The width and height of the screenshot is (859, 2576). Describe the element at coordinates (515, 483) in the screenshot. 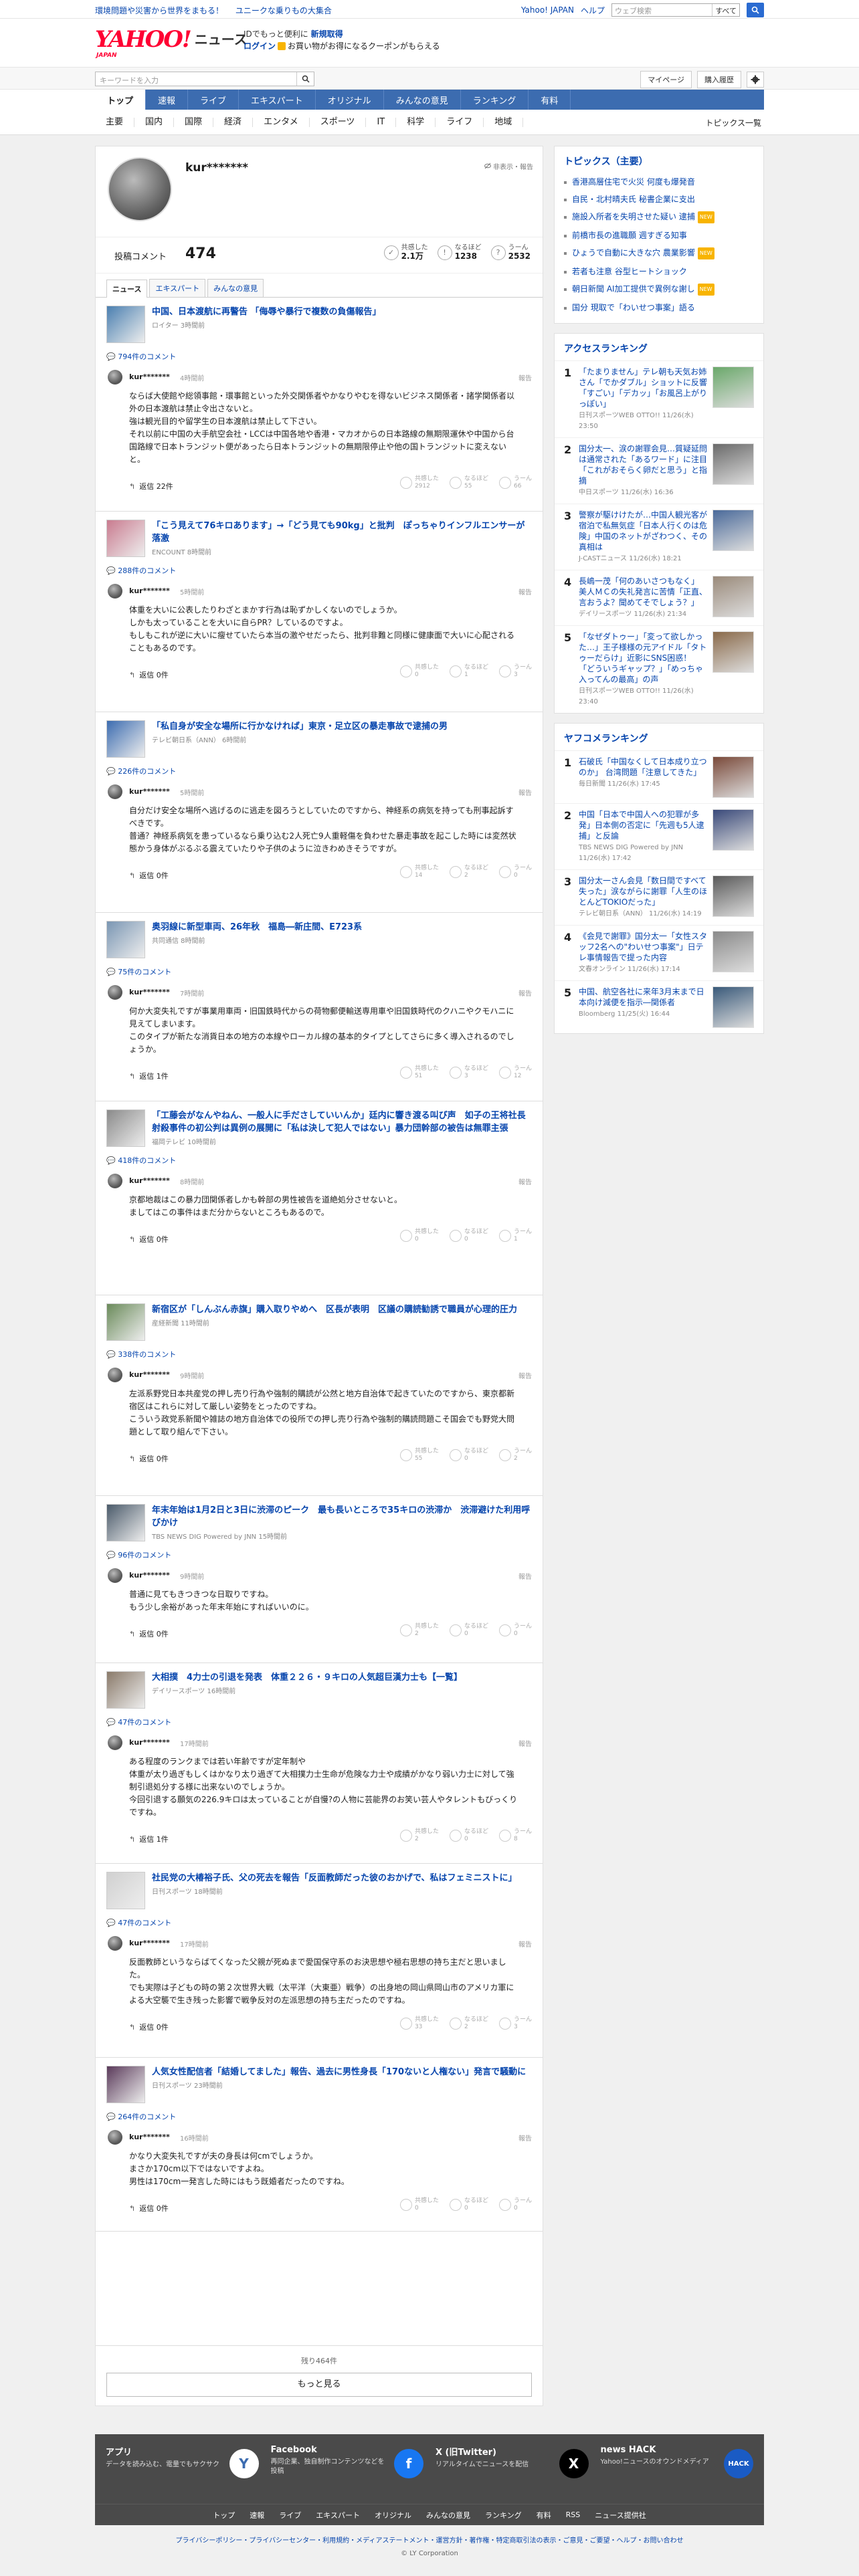

I see `reaction-hmm-button: うーん 66` at that location.